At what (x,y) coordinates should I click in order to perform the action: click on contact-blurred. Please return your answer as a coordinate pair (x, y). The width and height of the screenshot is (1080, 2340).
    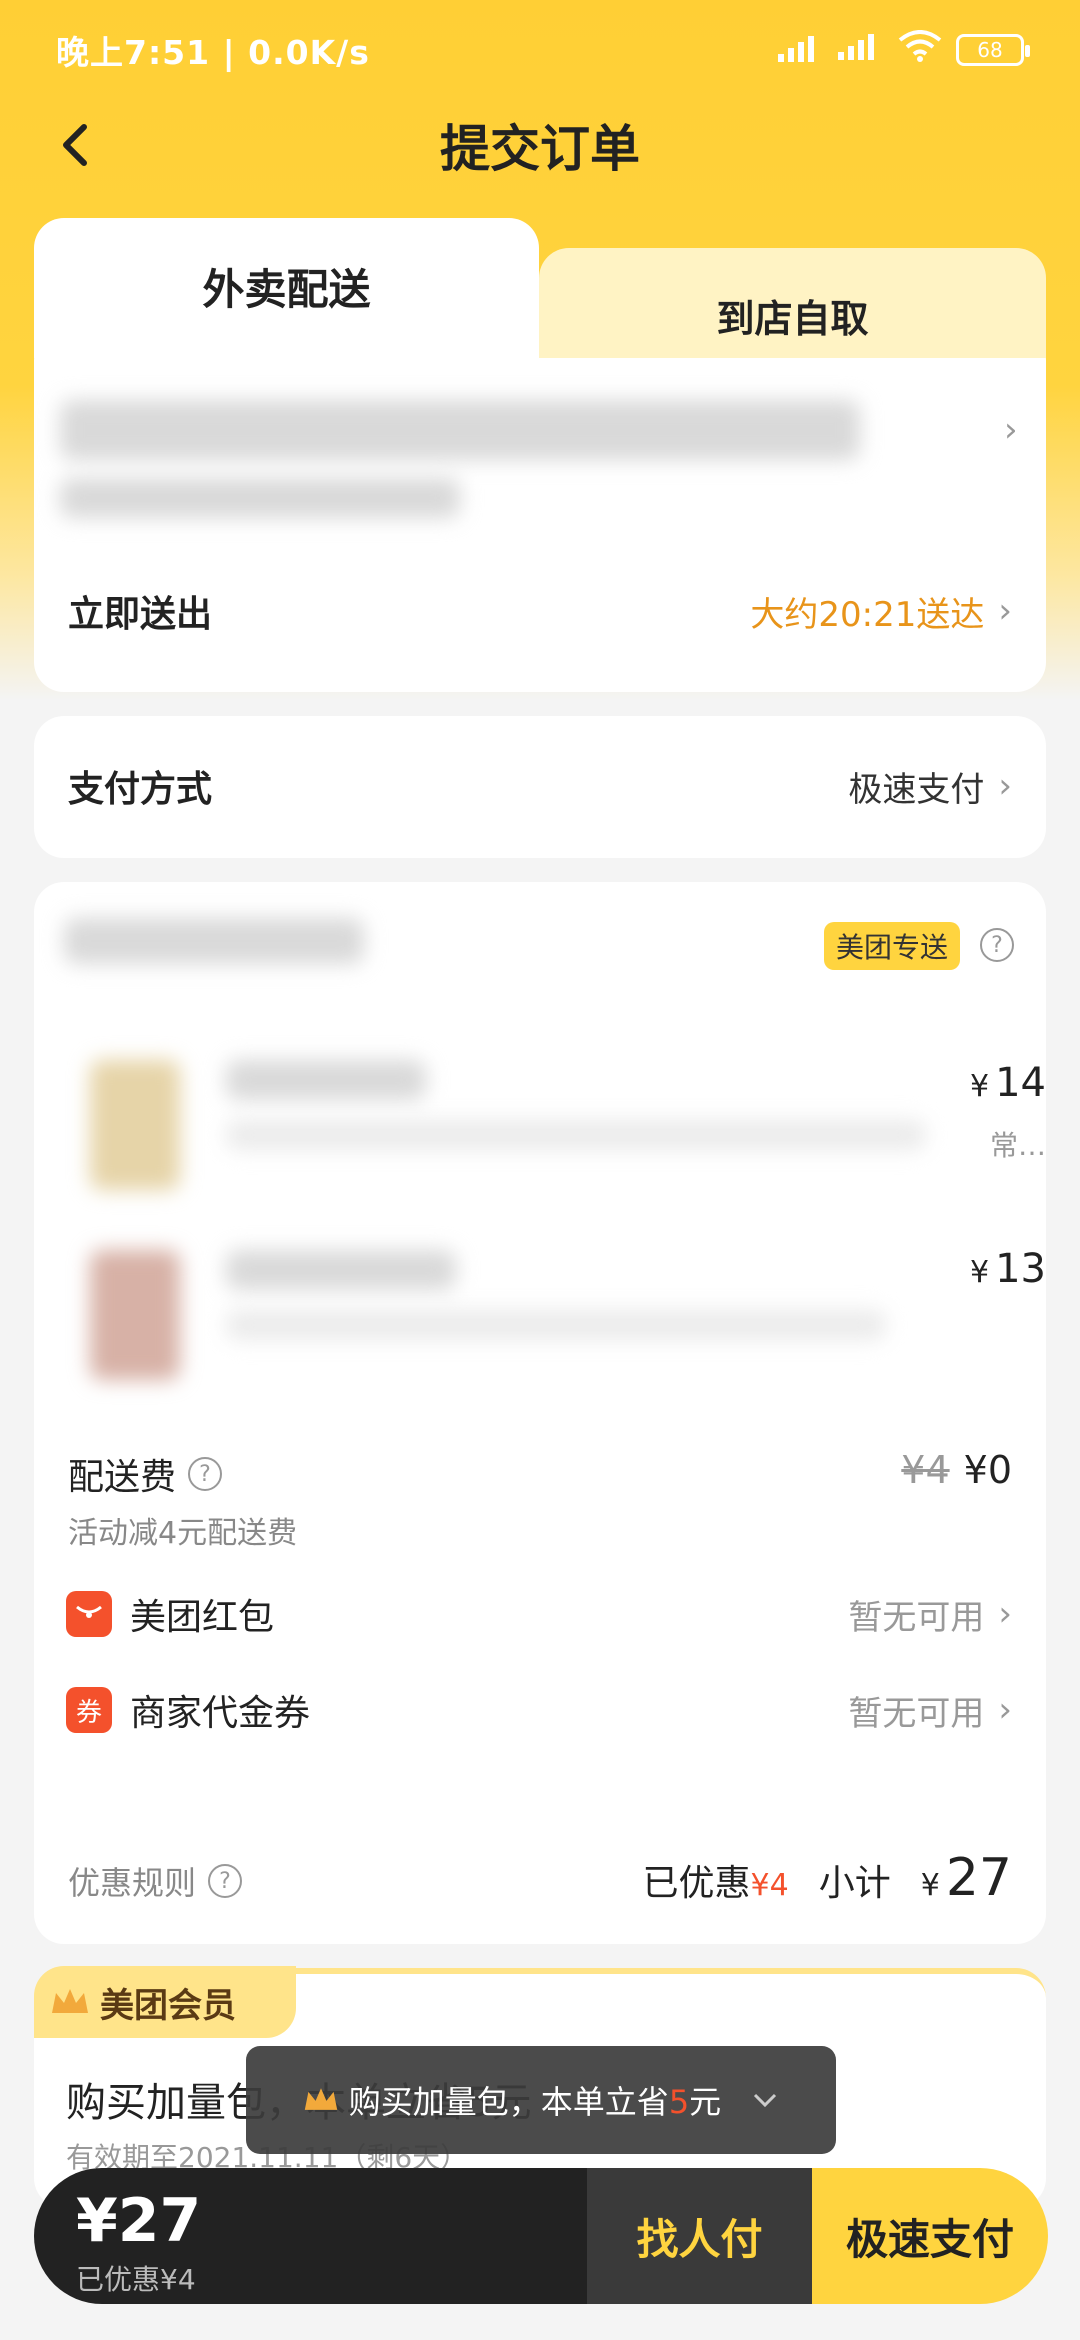
    Looking at the image, I should click on (260, 498).